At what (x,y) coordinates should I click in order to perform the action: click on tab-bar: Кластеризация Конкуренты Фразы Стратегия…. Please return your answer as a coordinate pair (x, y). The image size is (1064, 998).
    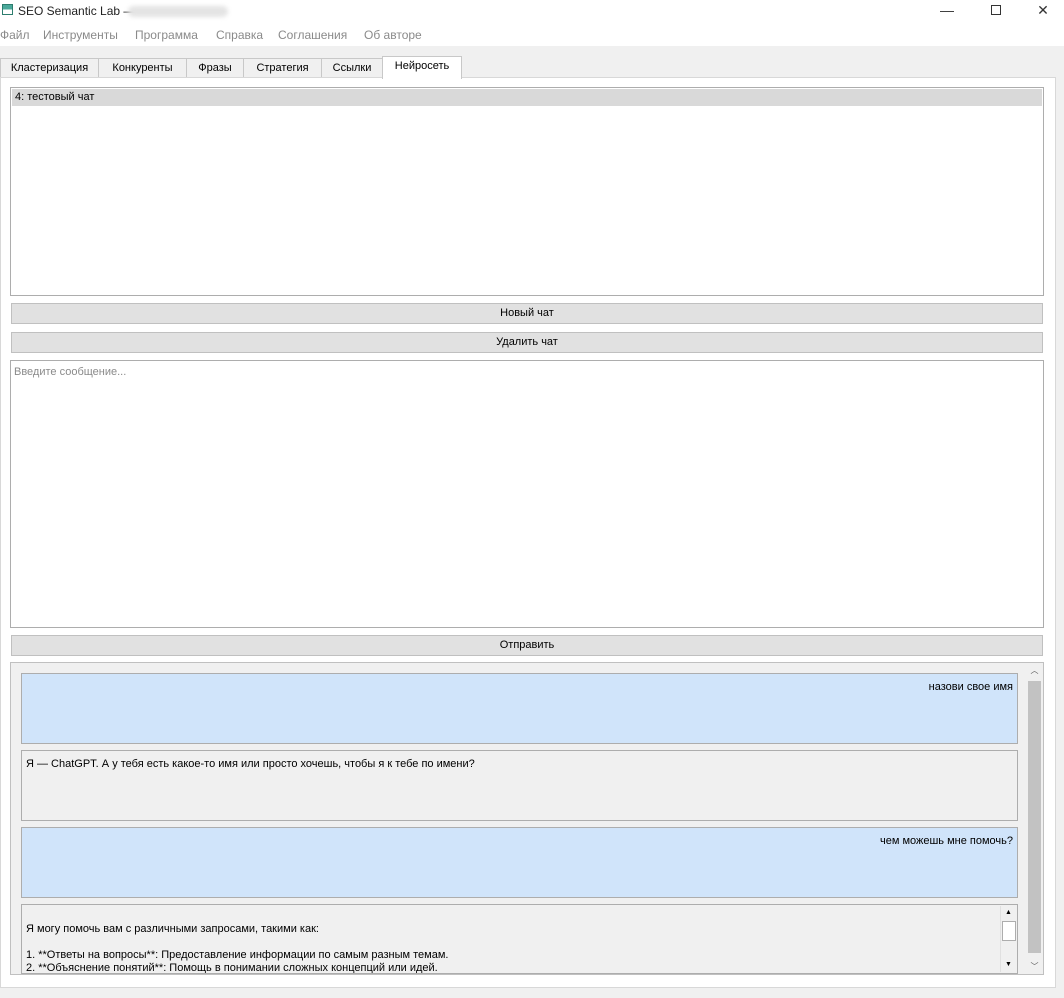
    Looking at the image, I should click on (532, 67).